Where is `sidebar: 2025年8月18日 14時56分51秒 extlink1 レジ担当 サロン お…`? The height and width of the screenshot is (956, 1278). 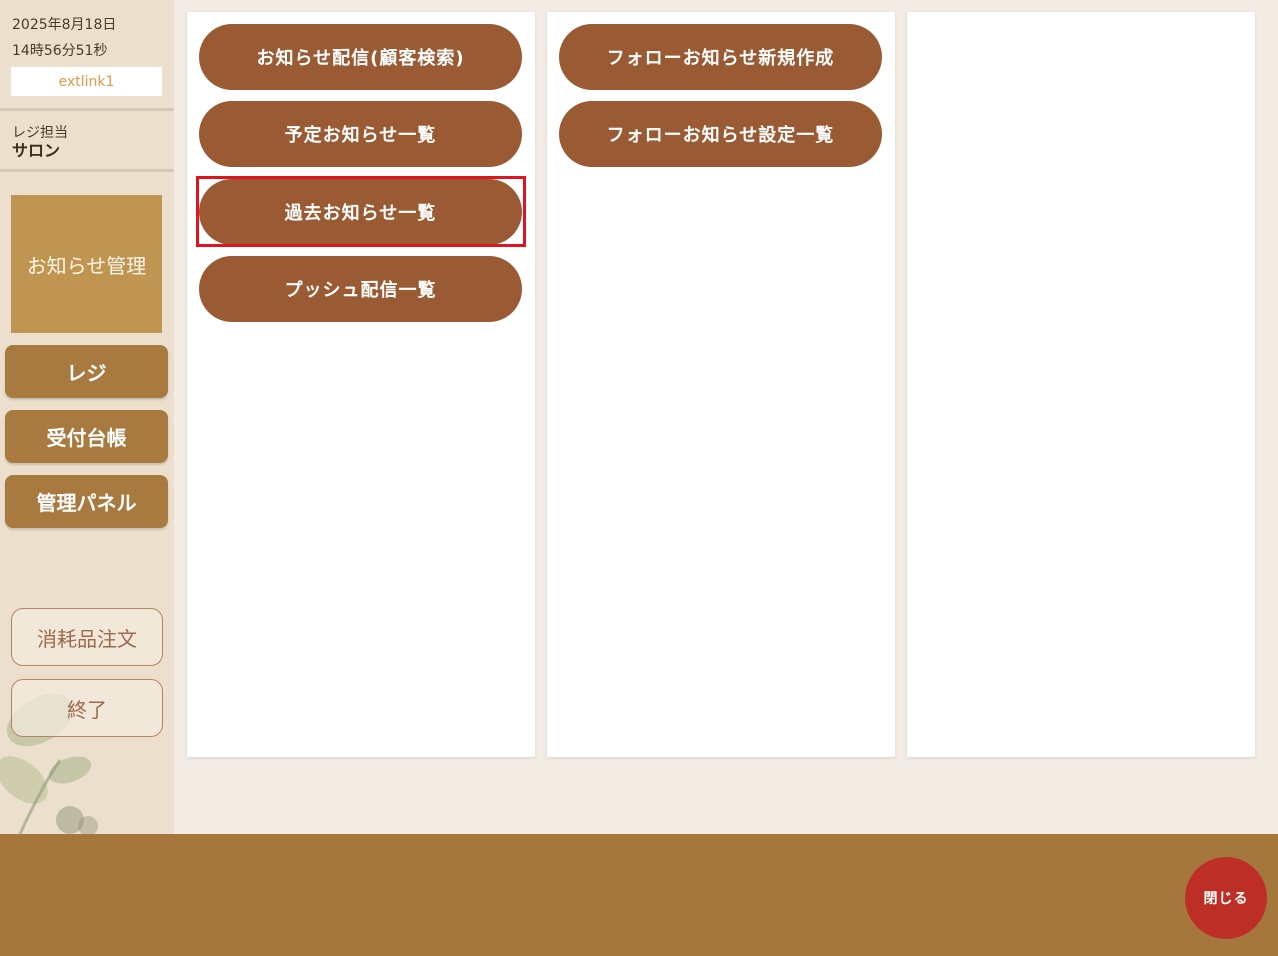 sidebar: 2025年8月18日 14時56分51秒 extlink1 レジ担当 サロン お… is located at coordinates (87, 417).